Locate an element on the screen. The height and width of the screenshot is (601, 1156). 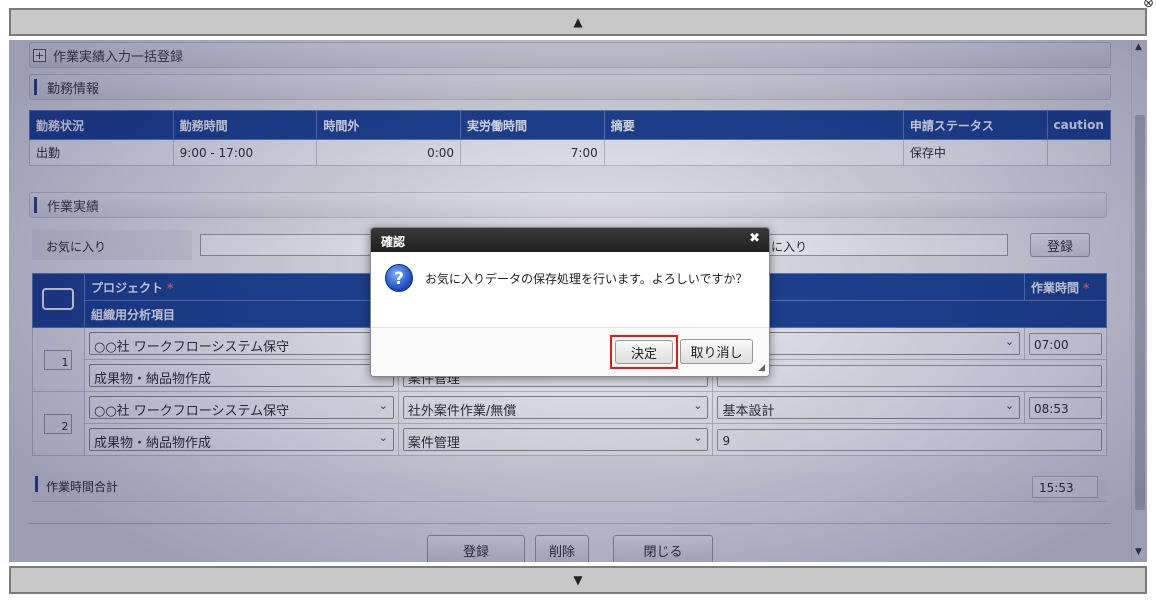
favorites-register-button: 登録 is located at coordinates (1060, 245).